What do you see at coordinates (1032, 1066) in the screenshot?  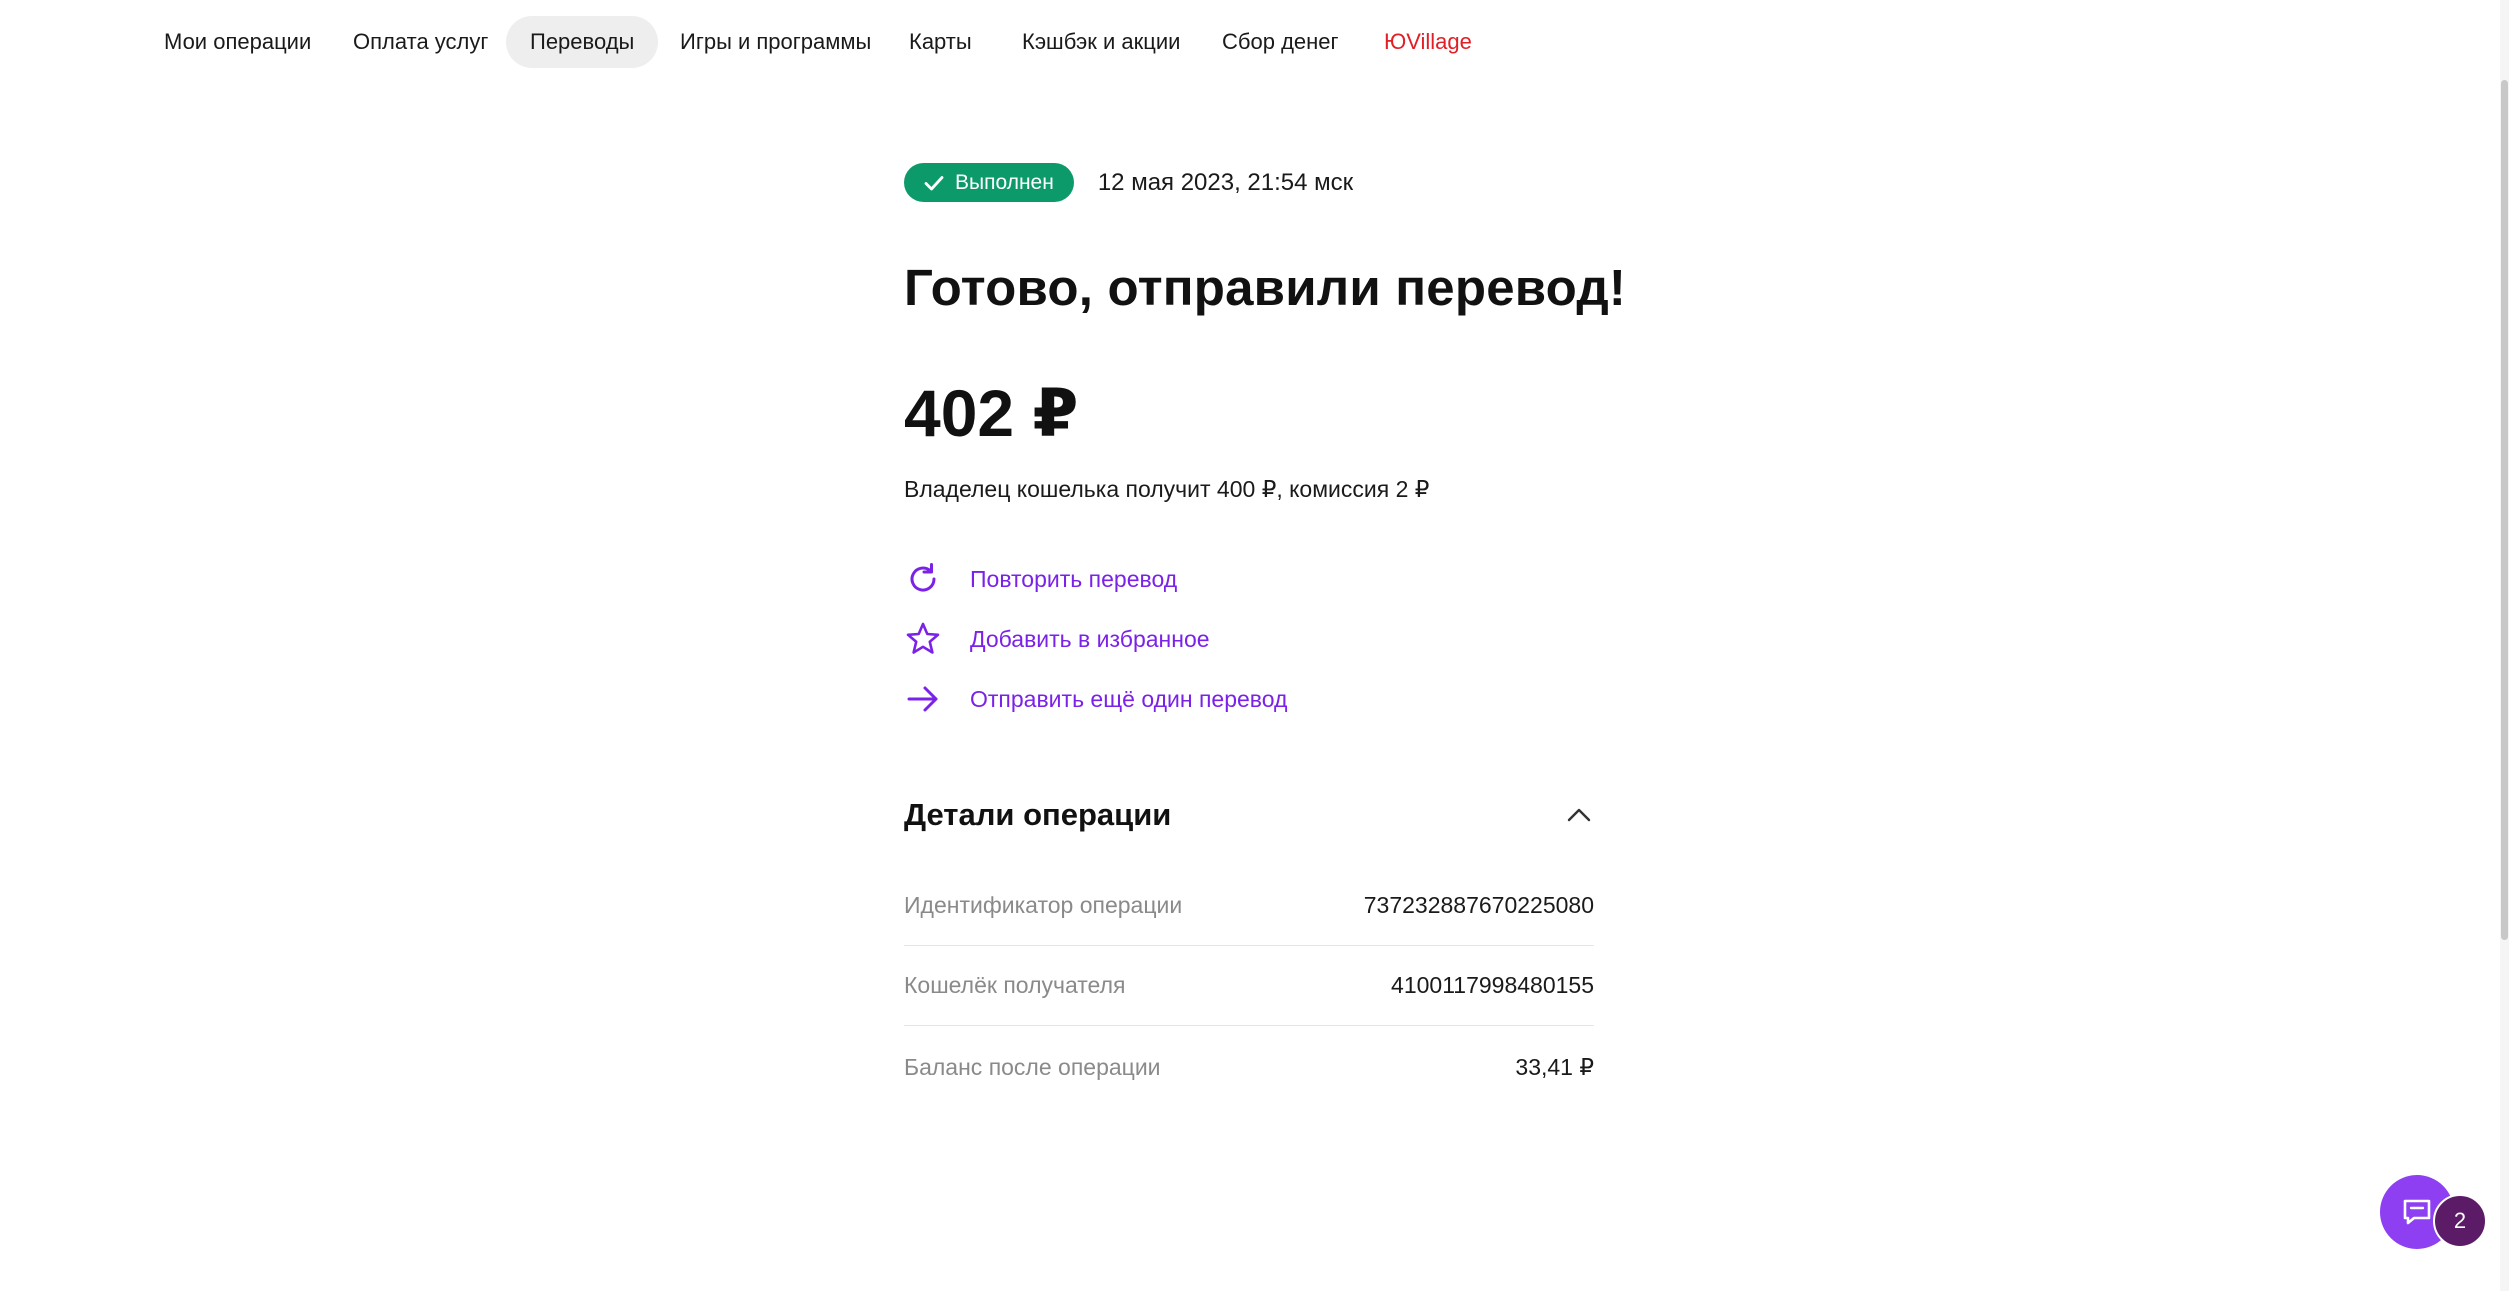 I see `detail-label: Баланс после операции` at bounding box center [1032, 1066].